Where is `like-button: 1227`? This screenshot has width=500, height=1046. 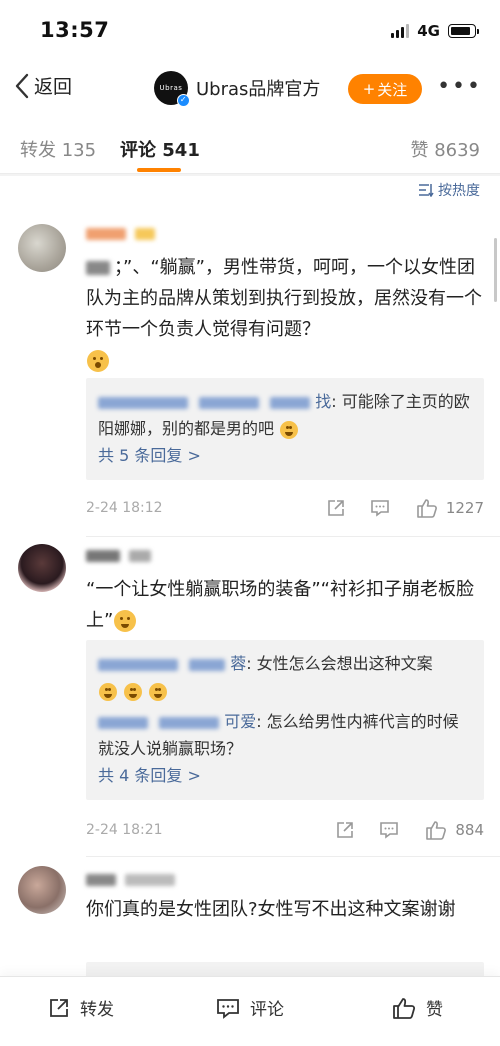 like-button: 1227 is located at coordinates (450, 508).